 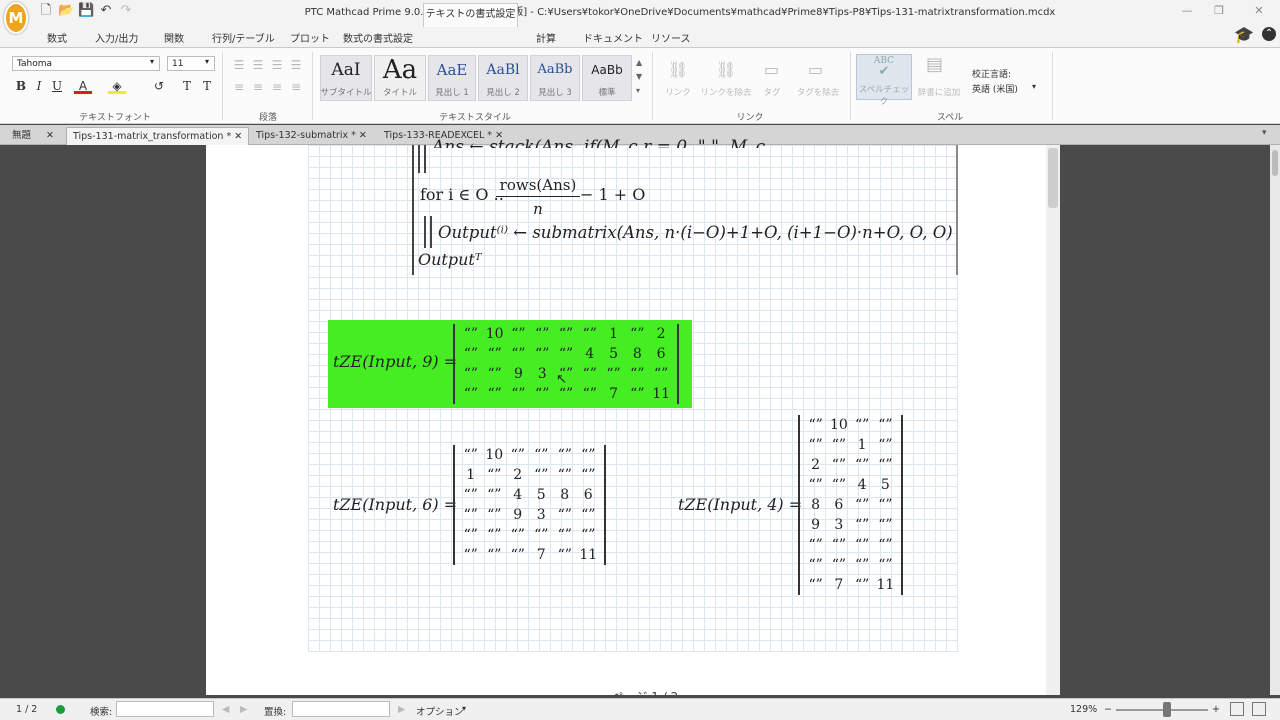 I want to click on indent-icon: ☰, so click(x=277, y=65).